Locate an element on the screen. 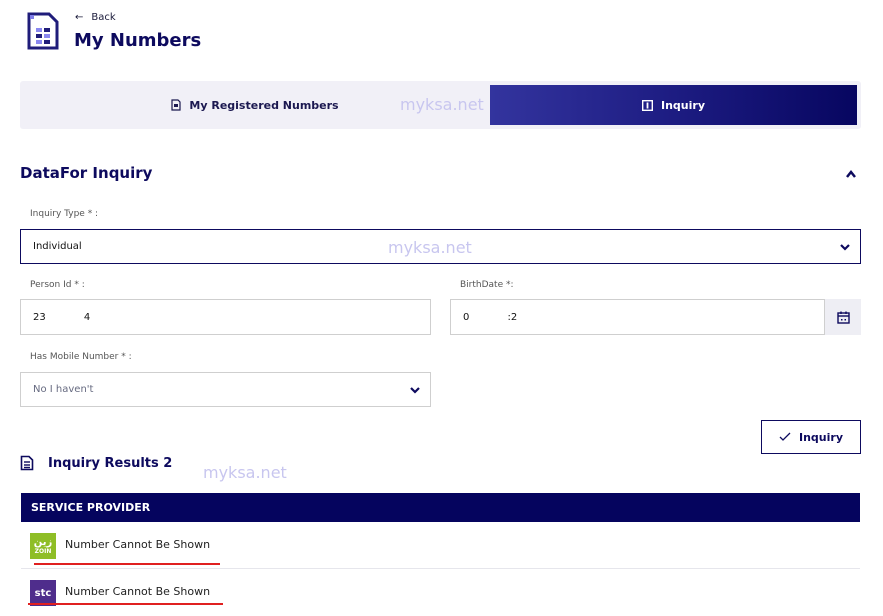  back-link: ← Back is located at coordinates (95, 17).